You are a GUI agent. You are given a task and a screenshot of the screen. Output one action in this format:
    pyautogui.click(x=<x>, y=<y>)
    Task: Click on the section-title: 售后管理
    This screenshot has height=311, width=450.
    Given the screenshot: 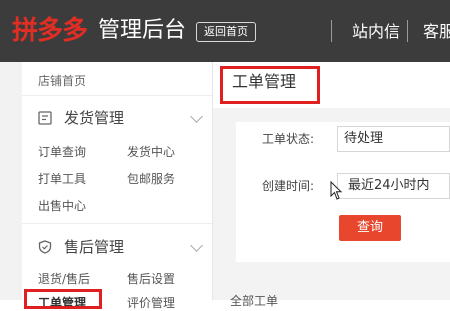 What is the action you would take?
    pyautogui.click(x=94, y=247)
    